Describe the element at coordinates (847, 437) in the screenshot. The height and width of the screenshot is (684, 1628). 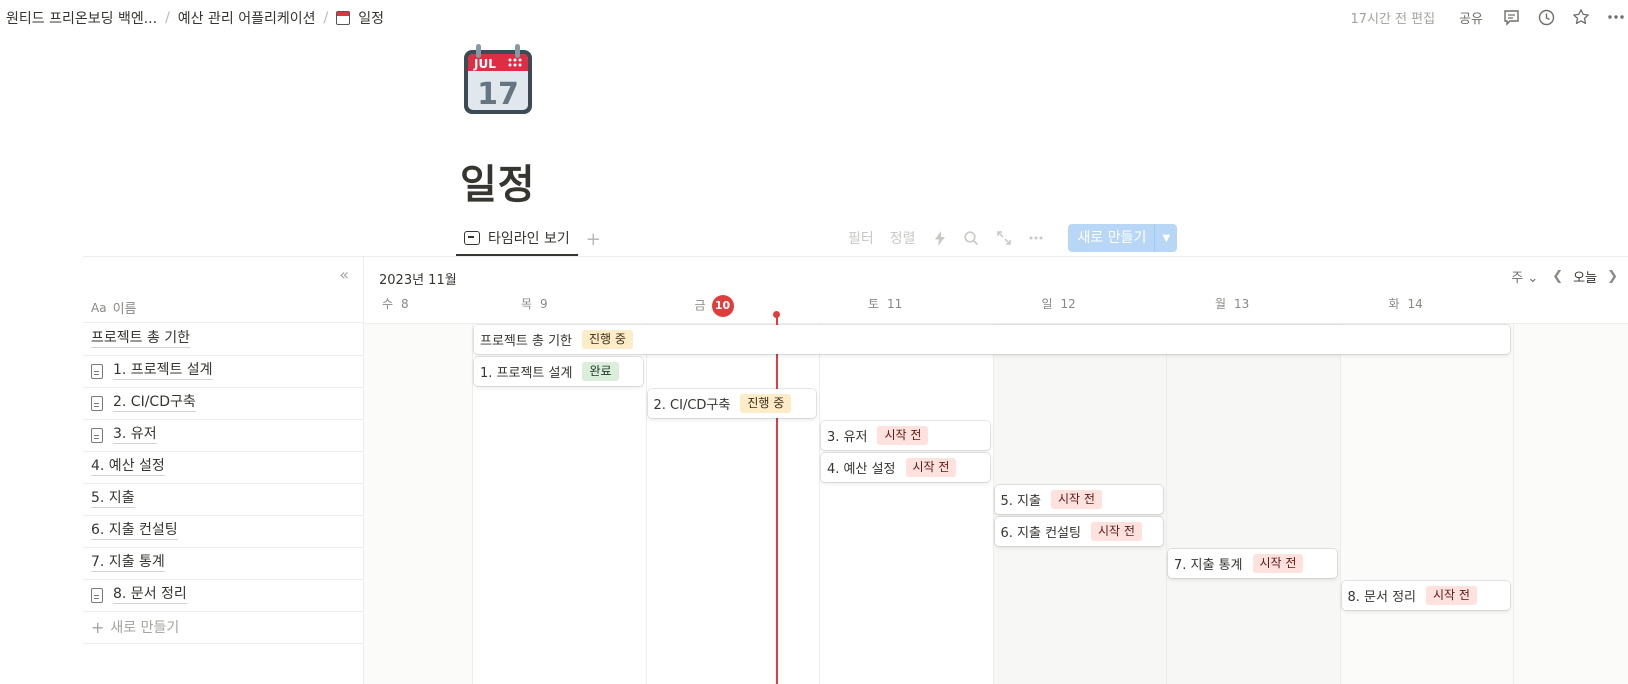
I see `card-title: 3. 유저` at that location.